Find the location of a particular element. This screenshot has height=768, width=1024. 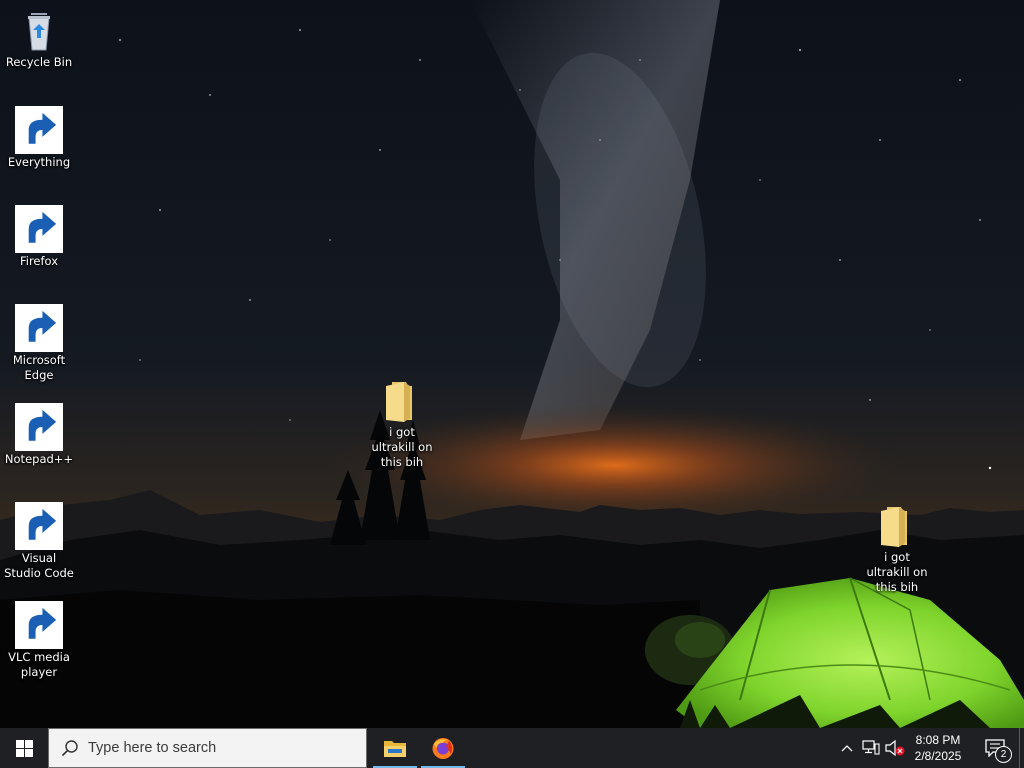

desktop-icon-vlc: VLC media player is located at coordinates (39, 640).